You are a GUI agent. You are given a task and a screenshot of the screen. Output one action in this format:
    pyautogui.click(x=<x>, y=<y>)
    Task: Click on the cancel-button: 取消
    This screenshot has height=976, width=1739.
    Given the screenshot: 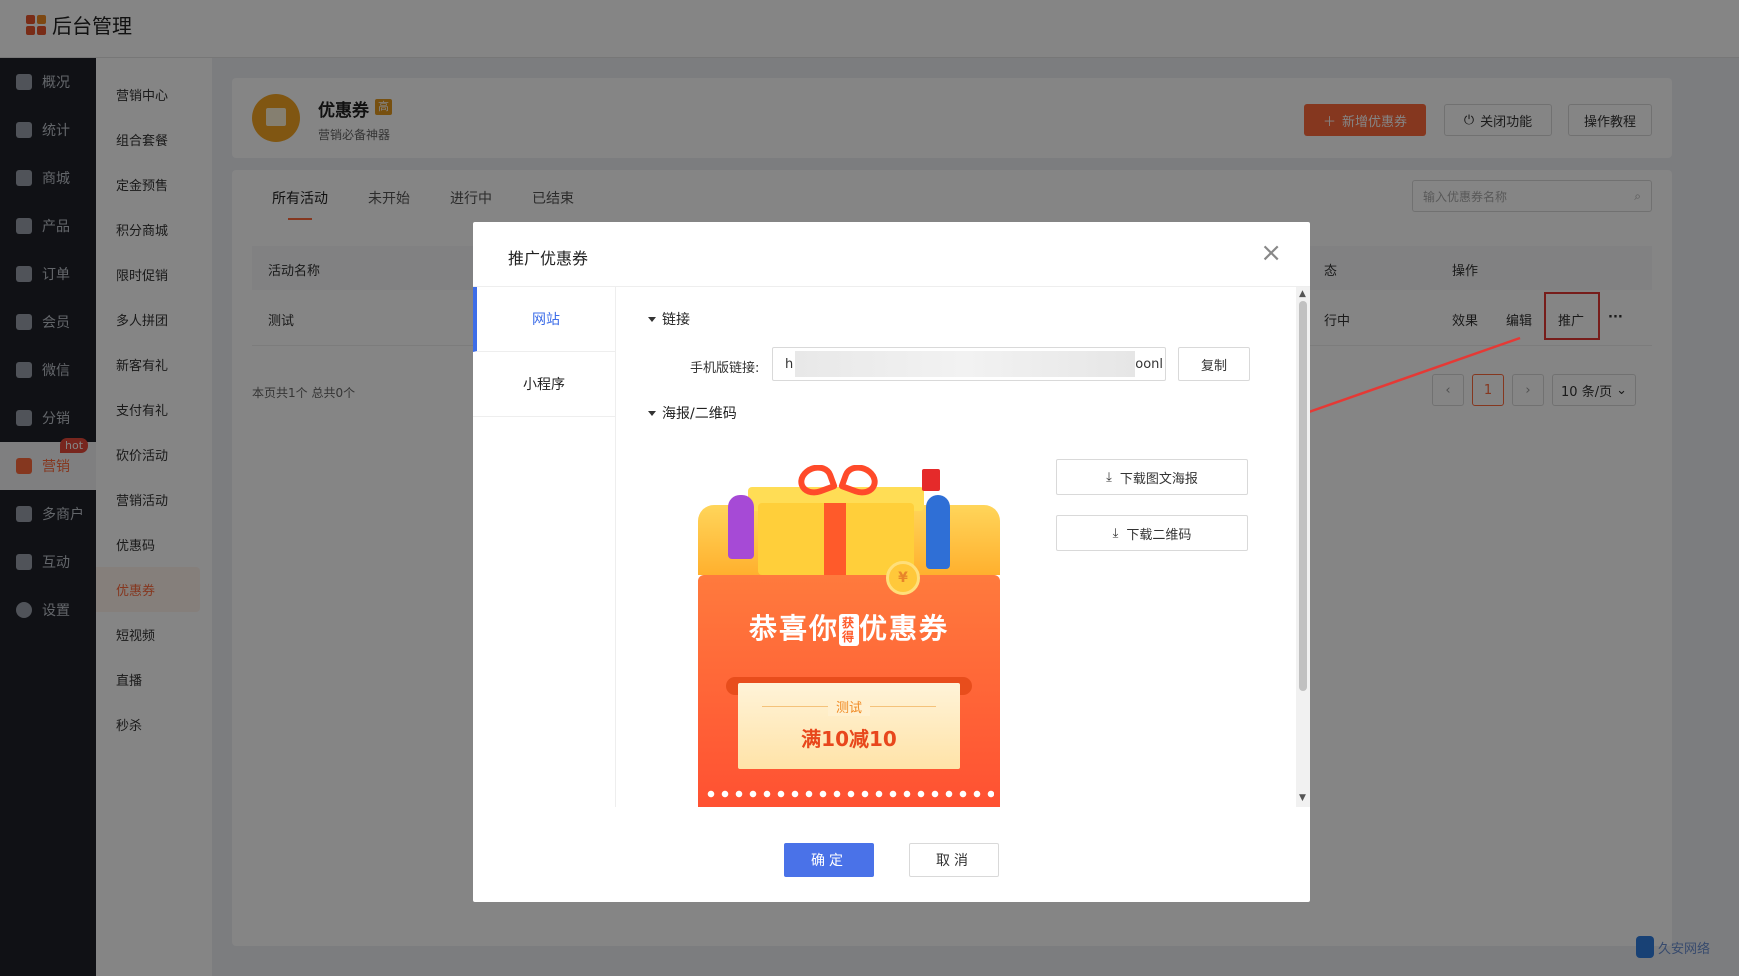 What is the action you would take?
    pyautogui.click(x=954, y=860)
    